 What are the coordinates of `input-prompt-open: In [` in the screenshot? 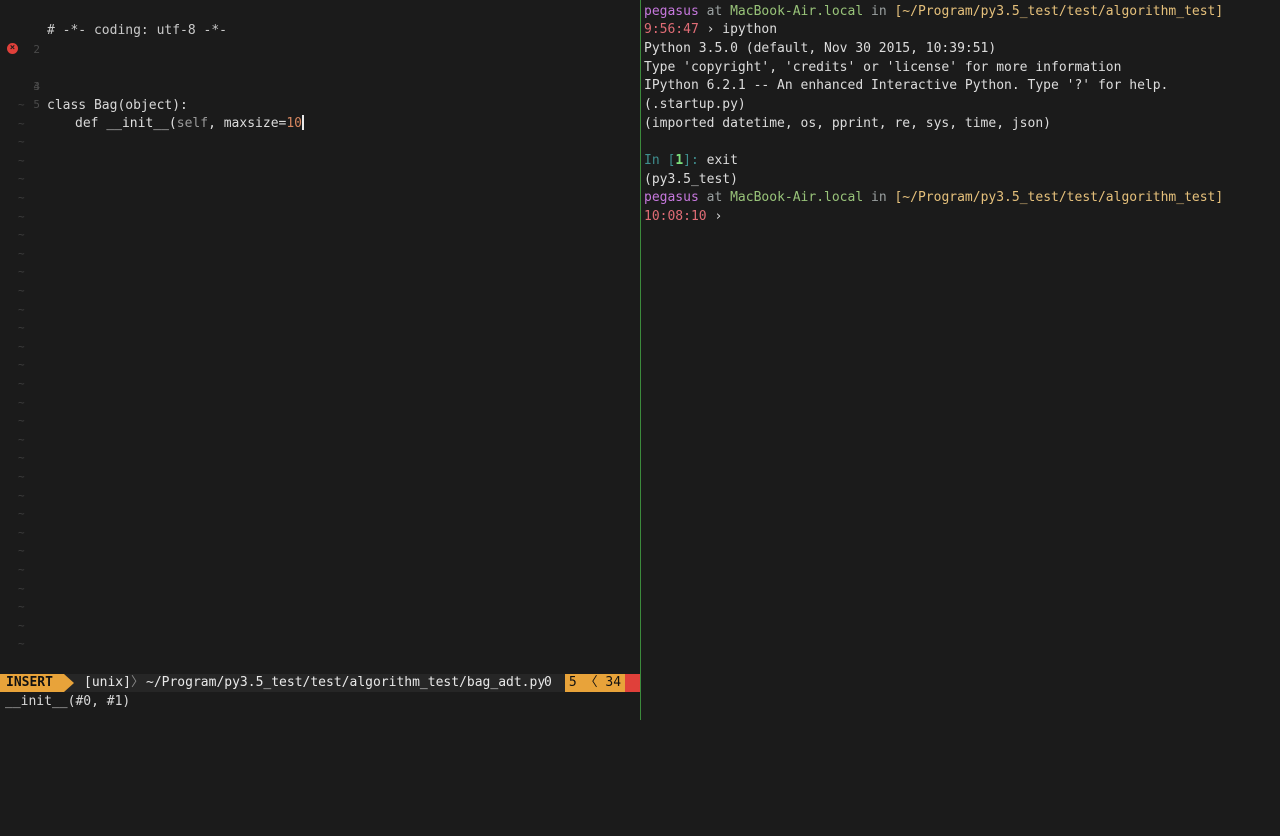 It's located at (660, 160).